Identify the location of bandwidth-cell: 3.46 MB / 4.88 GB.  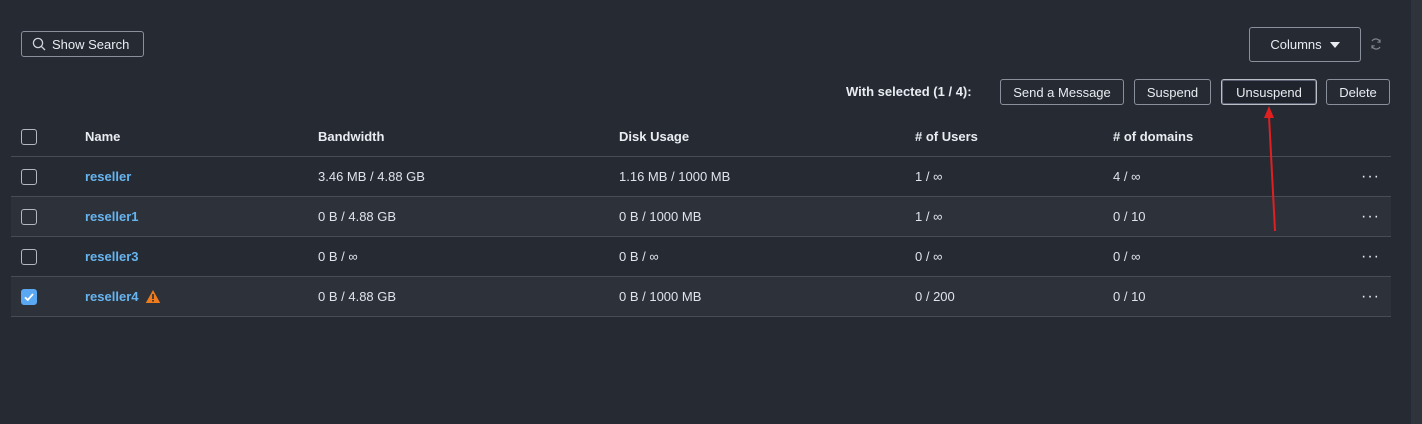
(371, 176).